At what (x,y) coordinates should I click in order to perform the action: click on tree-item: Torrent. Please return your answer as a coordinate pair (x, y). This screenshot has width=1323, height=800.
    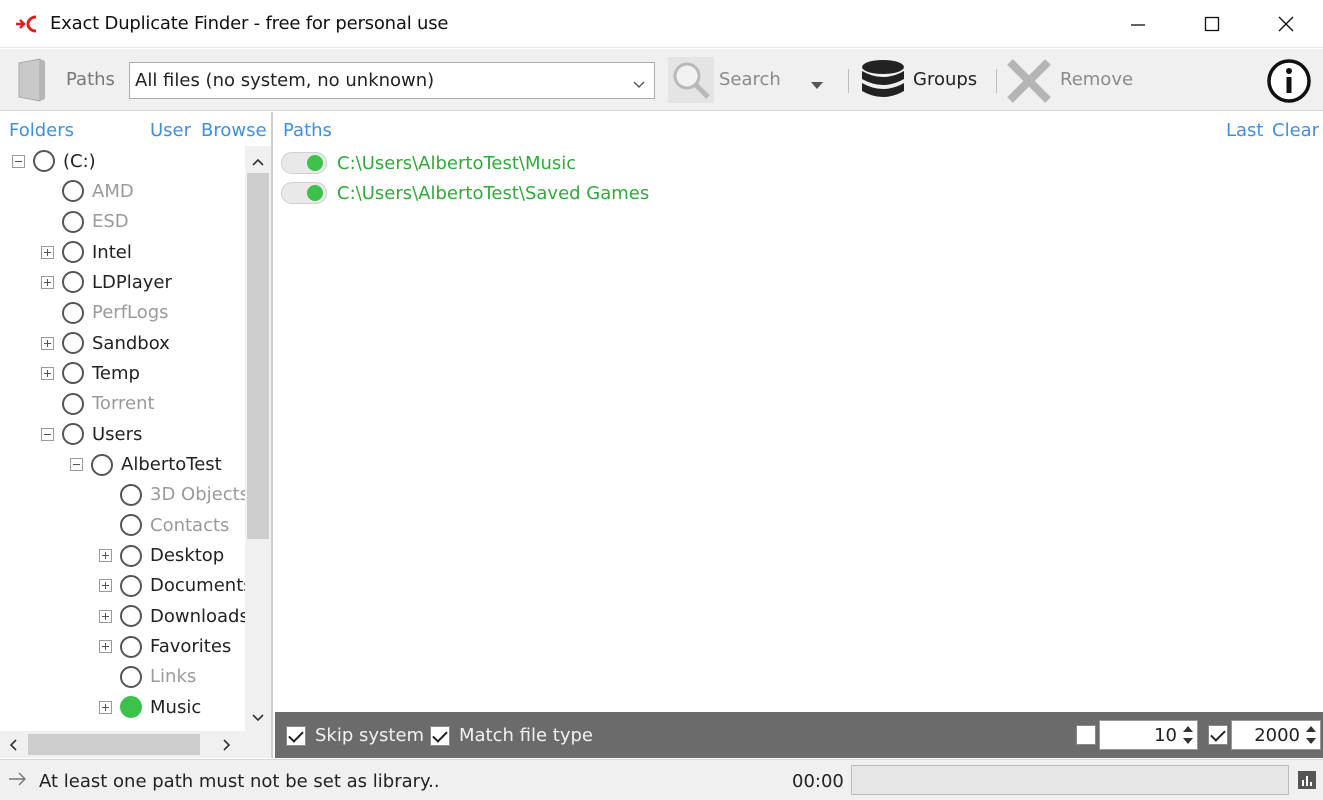
    Looking at the image, I should click on (98, 404).